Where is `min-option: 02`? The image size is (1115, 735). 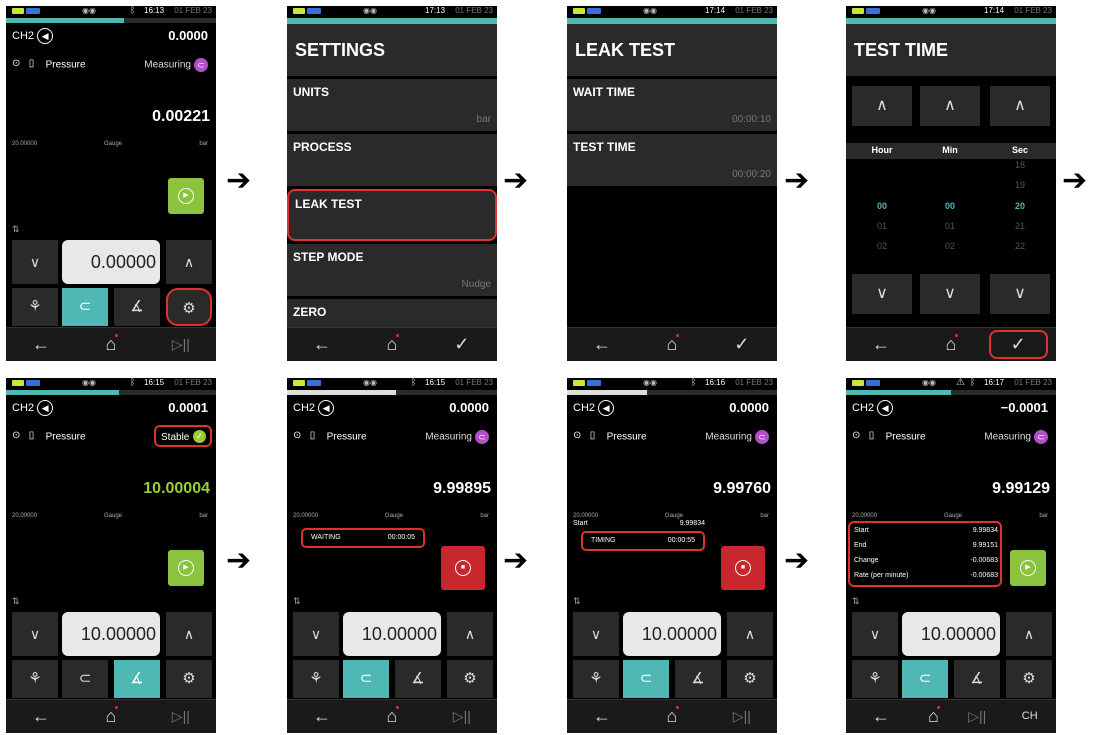 min-option: 02 is located at coordinates (950, 246).